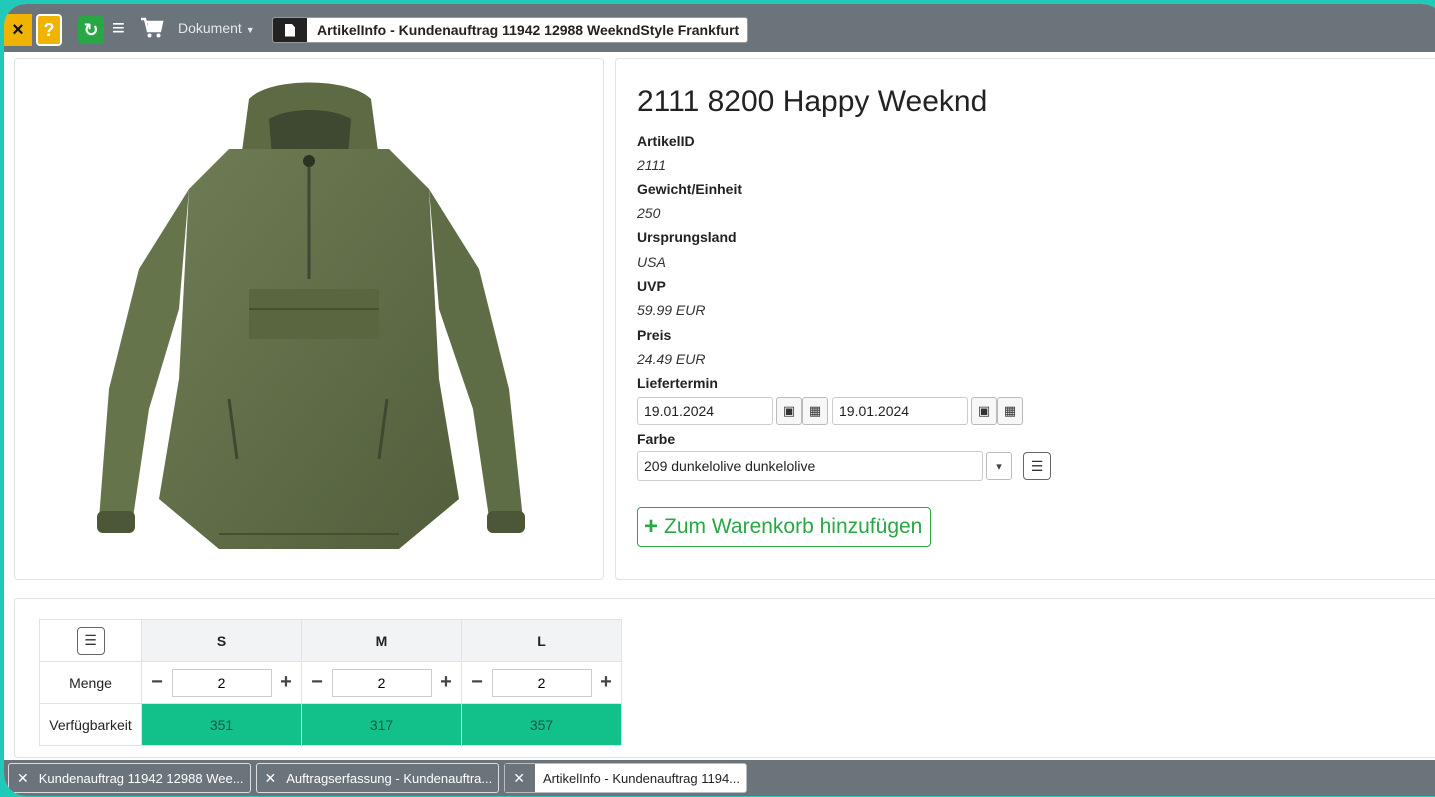 The image size is (1435, 797). What do you see at coordinates (221, 640) in the screenshot?
I see `size-header-s: S` at bounding box center [221, 640].